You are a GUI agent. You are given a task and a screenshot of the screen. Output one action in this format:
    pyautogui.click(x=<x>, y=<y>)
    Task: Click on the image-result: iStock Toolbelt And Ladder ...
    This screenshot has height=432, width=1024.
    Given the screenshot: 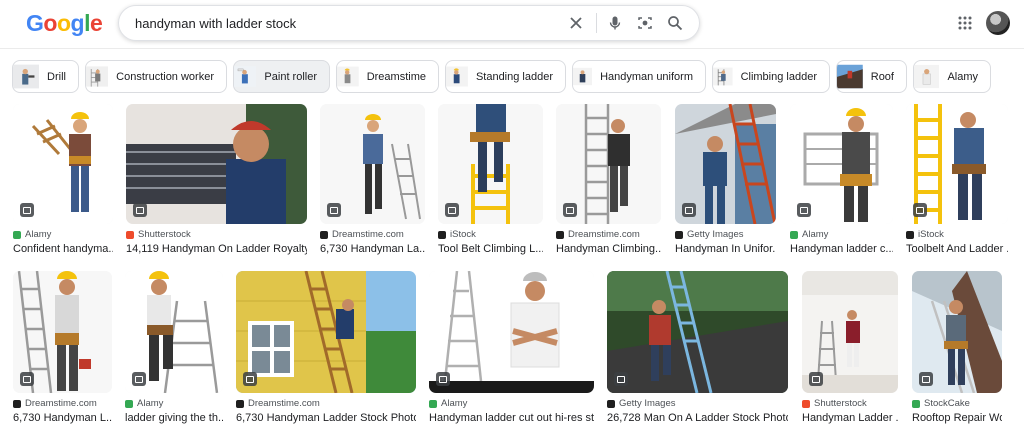 What is the action you would take?
    pyautogui.click(x=957, y=179)
    